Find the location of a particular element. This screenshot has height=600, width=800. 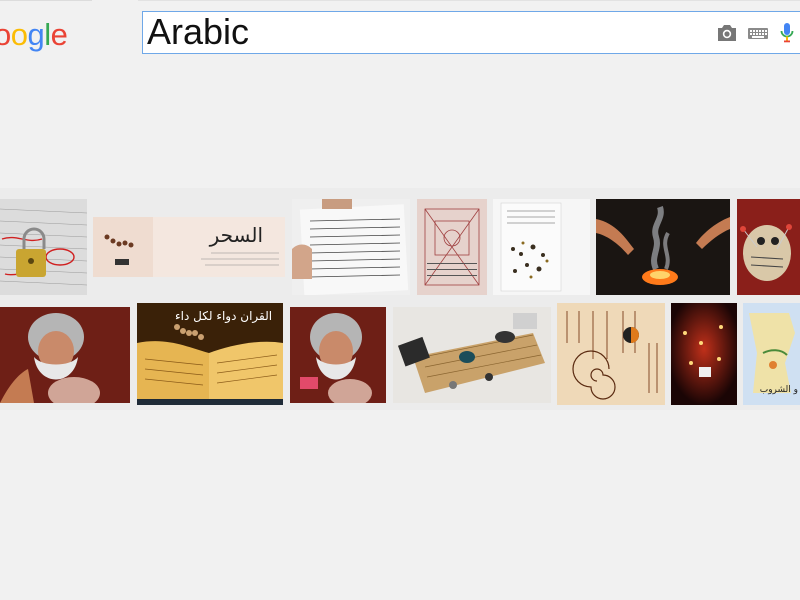

google-logo: oogle is located at coordinates (34, 35).